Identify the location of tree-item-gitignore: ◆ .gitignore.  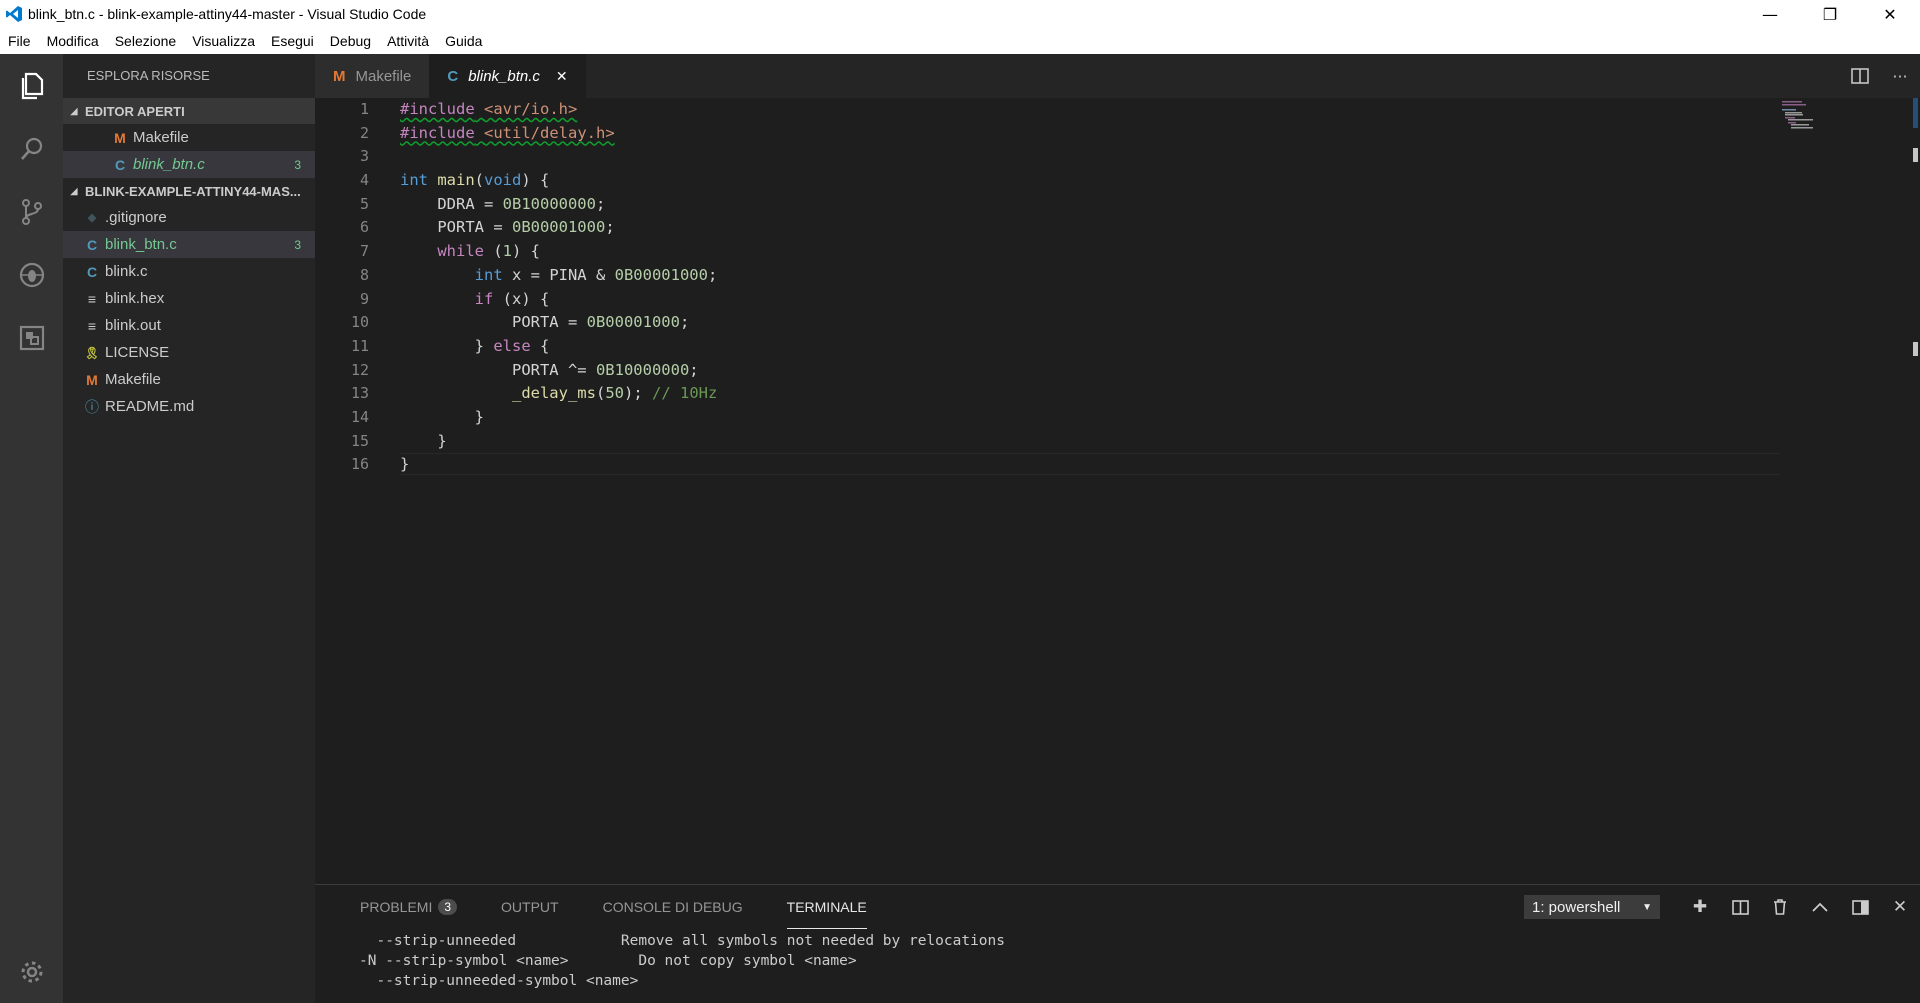
(189, 217).